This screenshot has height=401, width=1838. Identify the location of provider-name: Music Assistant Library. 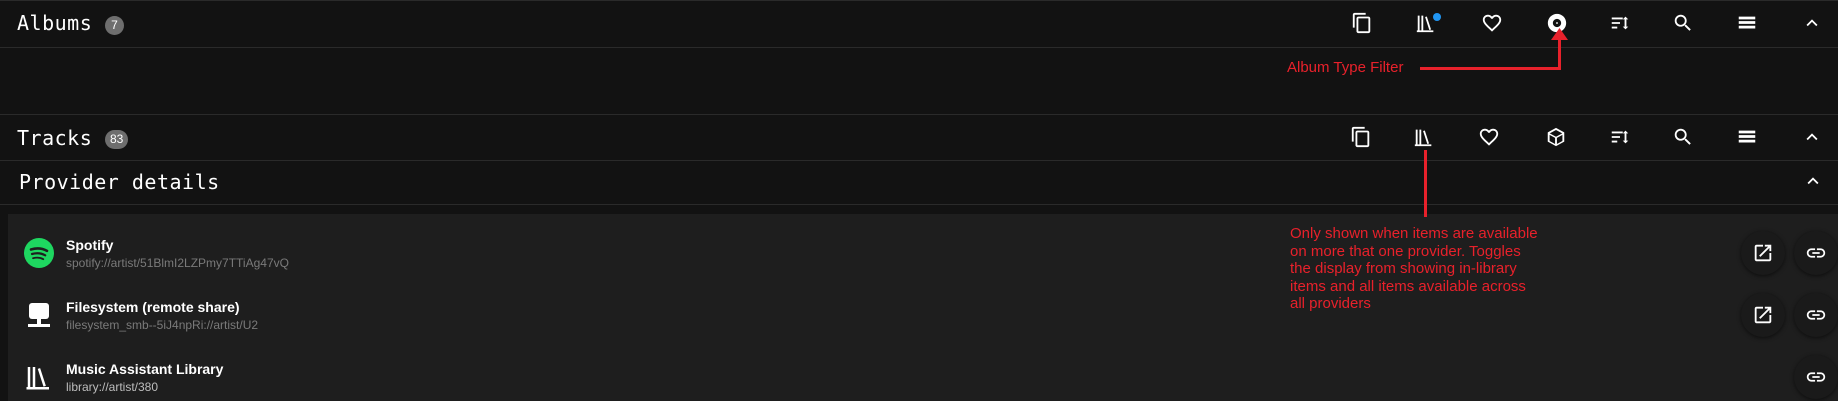
(145, 369).